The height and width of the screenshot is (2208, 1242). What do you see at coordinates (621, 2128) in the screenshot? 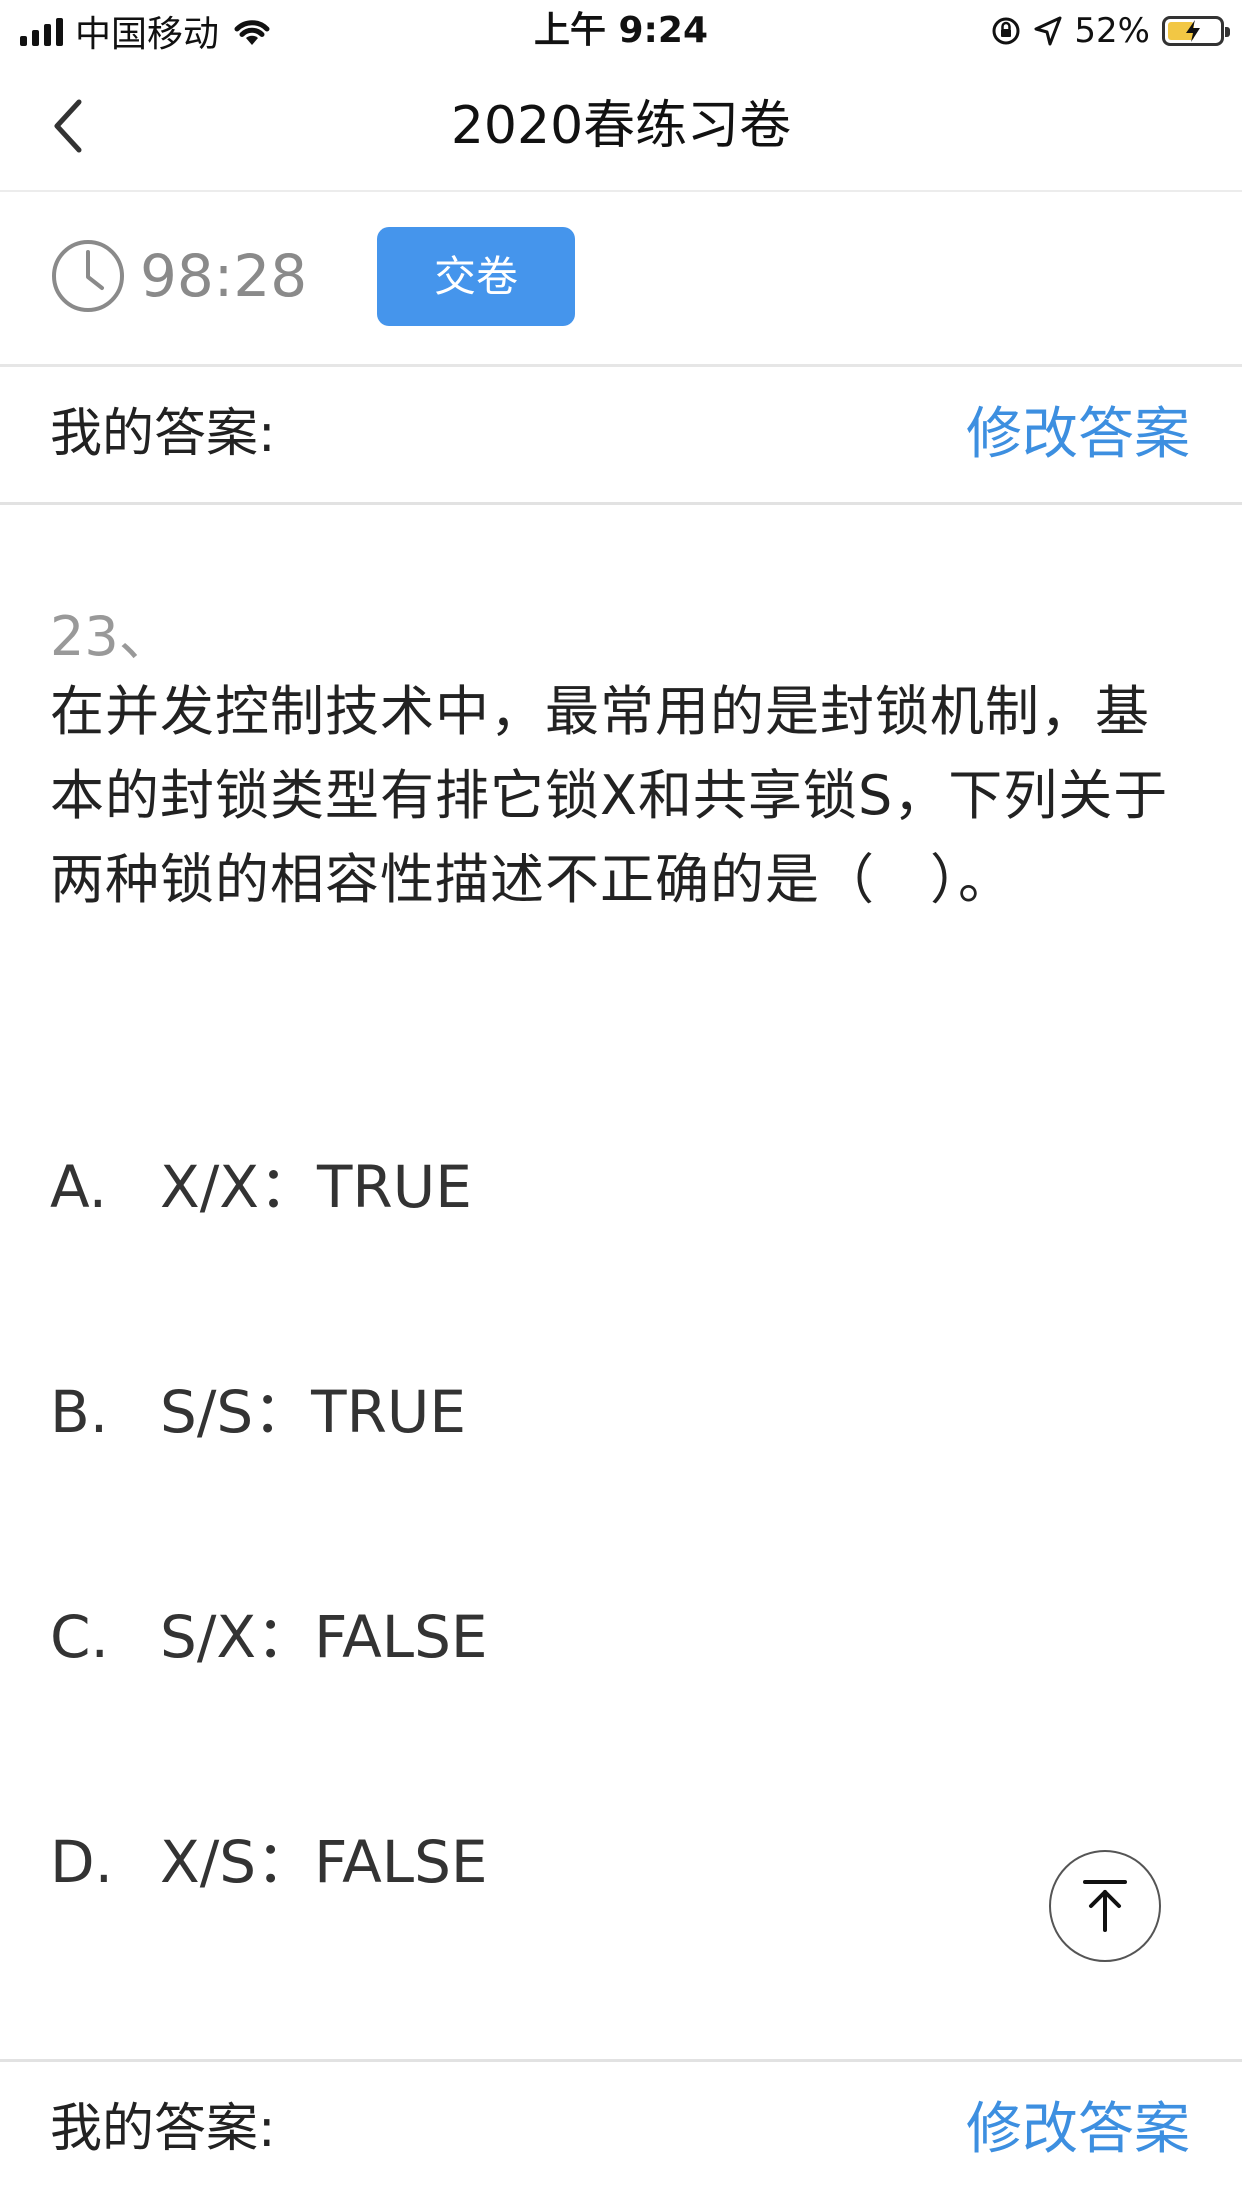
I see `my-answer-bar-bottom: 我的答案: 修改答案` at bounding box center [621, 2128].